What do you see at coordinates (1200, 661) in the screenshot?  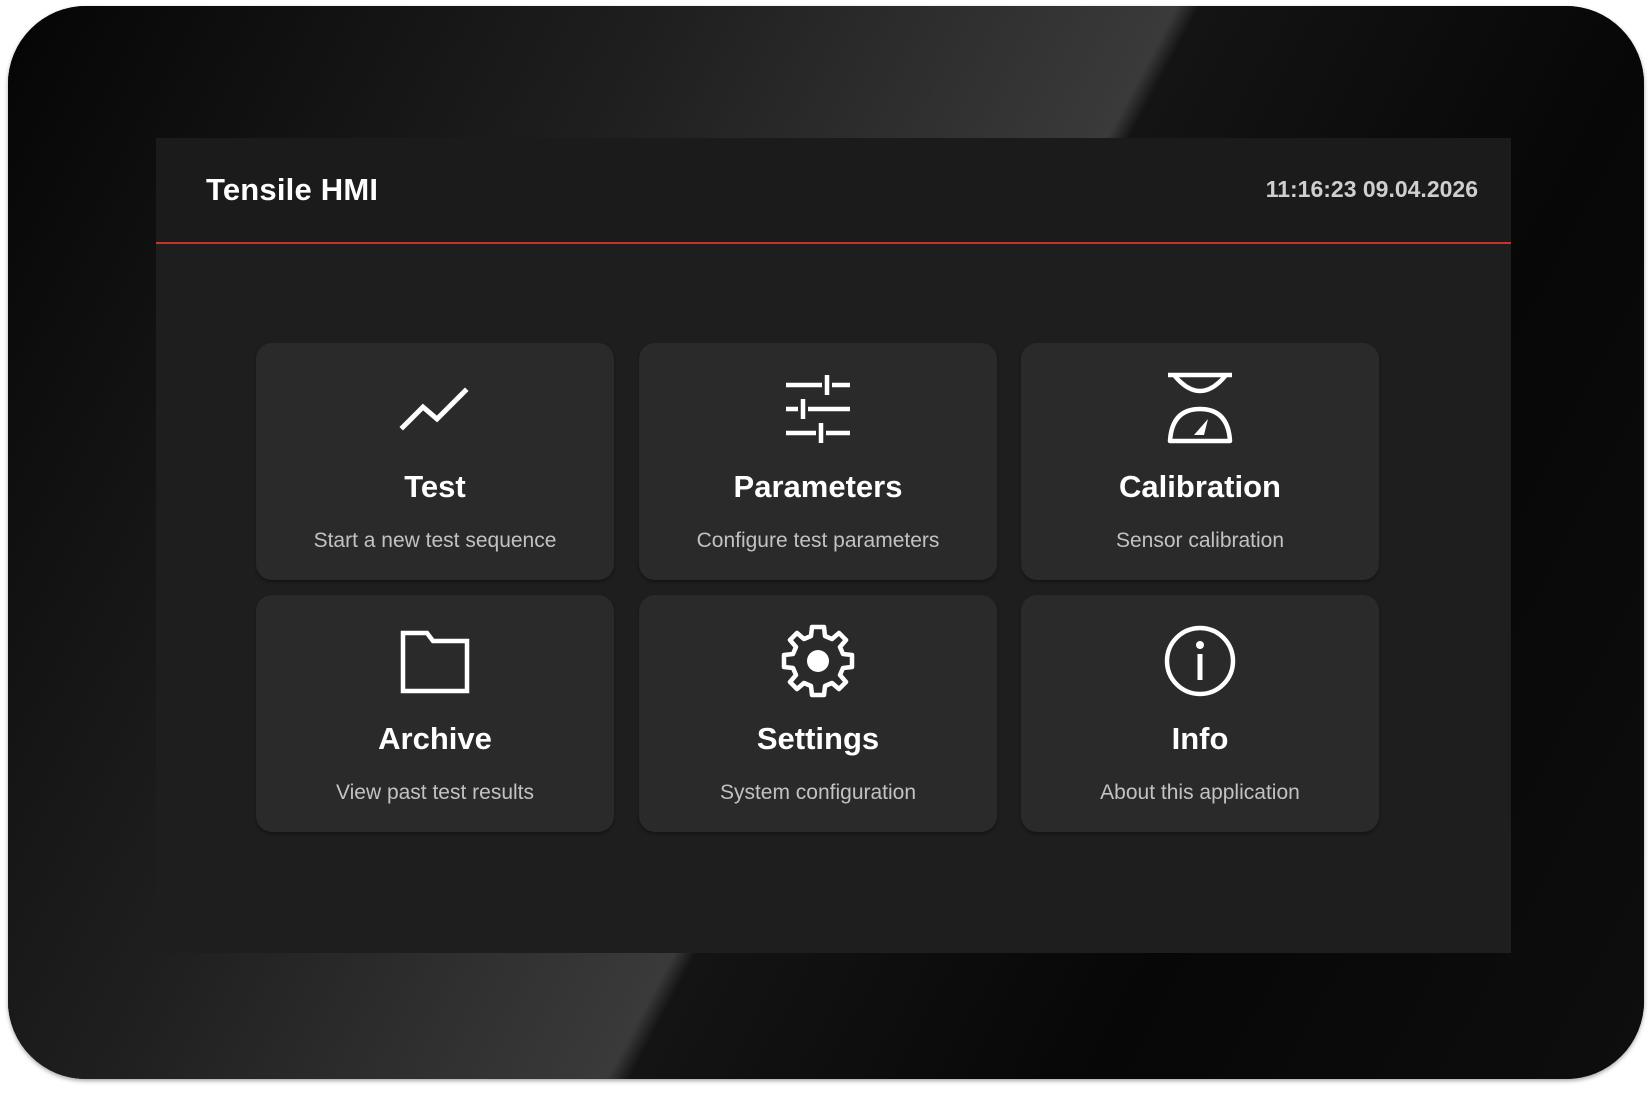 I see `info-icon` at bounding box center [1200, 661].